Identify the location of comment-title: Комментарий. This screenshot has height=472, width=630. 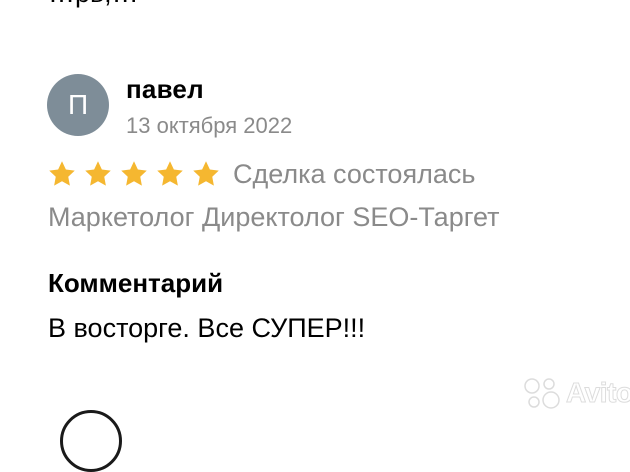
(136, 283).